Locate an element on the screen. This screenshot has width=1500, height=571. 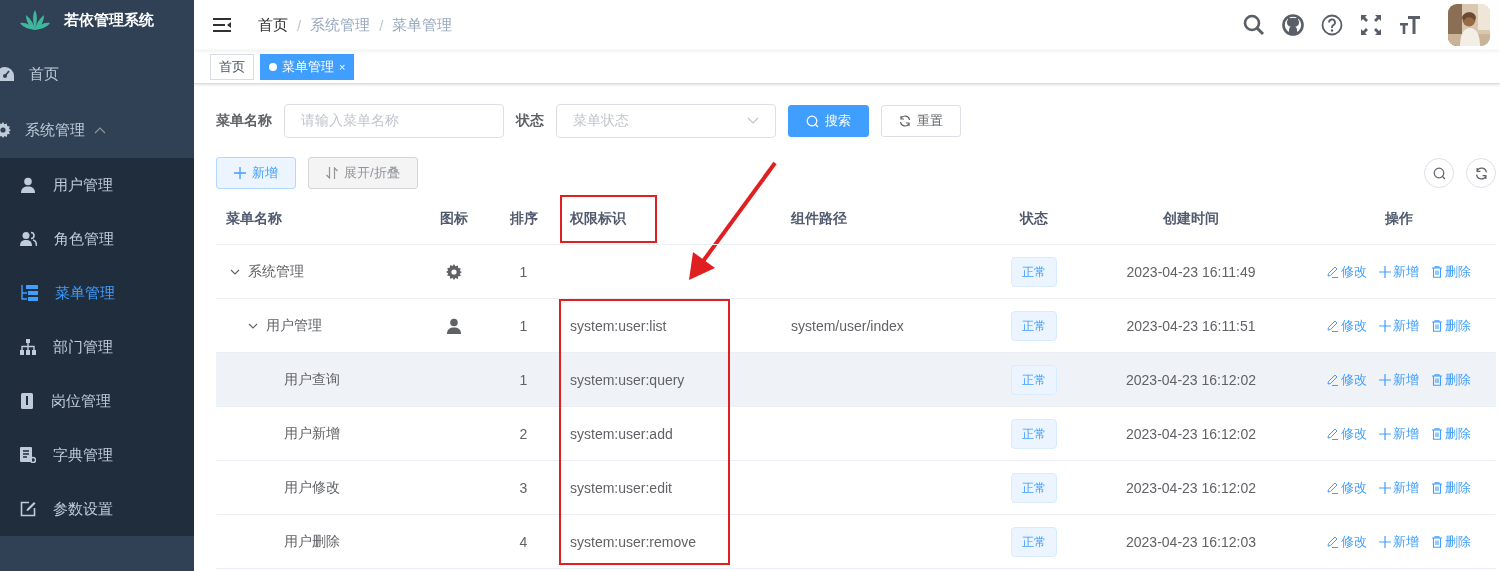
menu-item: 菜单管理 is located at coordinates (97, 293).